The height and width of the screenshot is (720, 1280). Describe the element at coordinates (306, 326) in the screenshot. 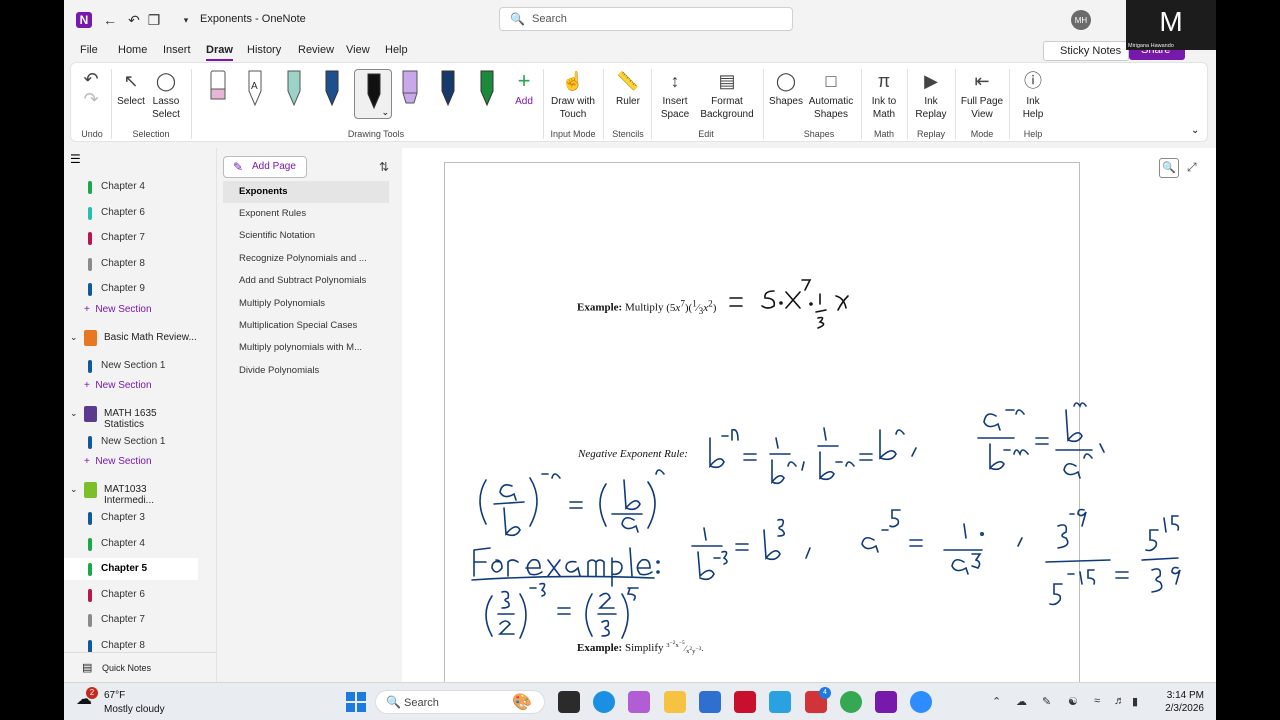

I see `page-multiplication-special: Multiplication Special Cases` at that location.